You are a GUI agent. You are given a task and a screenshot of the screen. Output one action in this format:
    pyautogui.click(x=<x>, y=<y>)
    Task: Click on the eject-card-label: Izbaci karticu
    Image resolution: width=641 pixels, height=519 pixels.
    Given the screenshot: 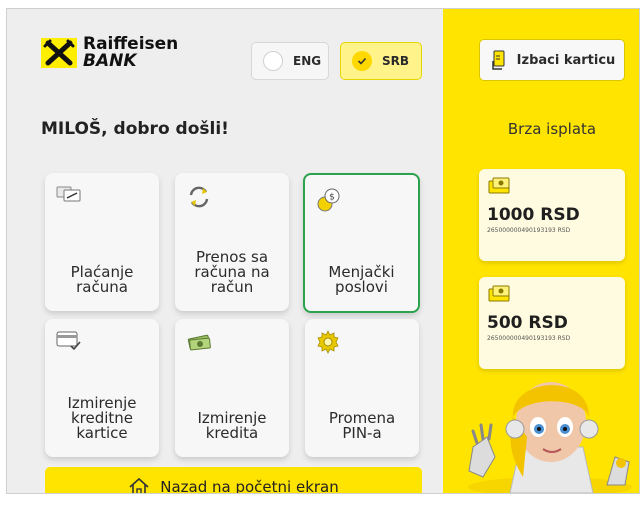 What is the action you would take?
    pyautogui.click(x=566, y=60)
    